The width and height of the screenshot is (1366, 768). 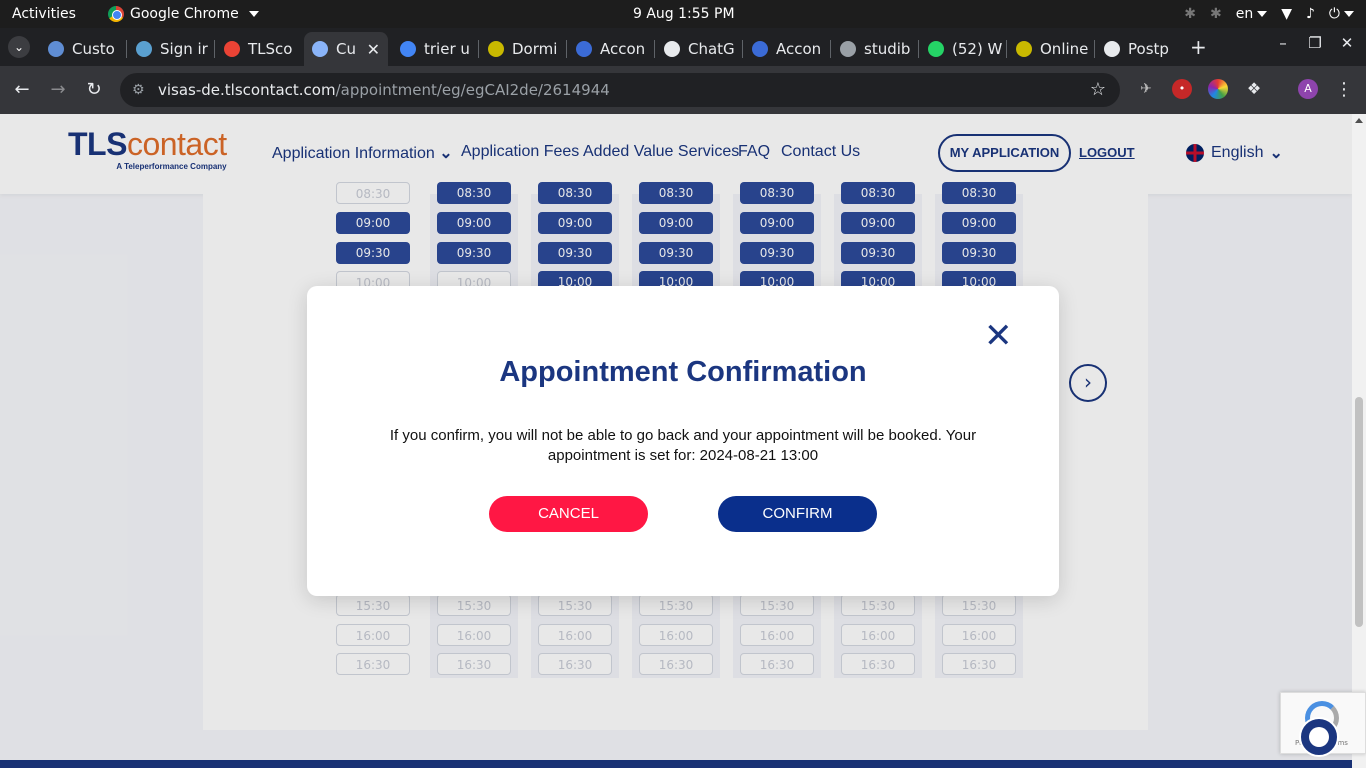 I want to click on browser-tab: Postp, so click(x=1138, y=49).